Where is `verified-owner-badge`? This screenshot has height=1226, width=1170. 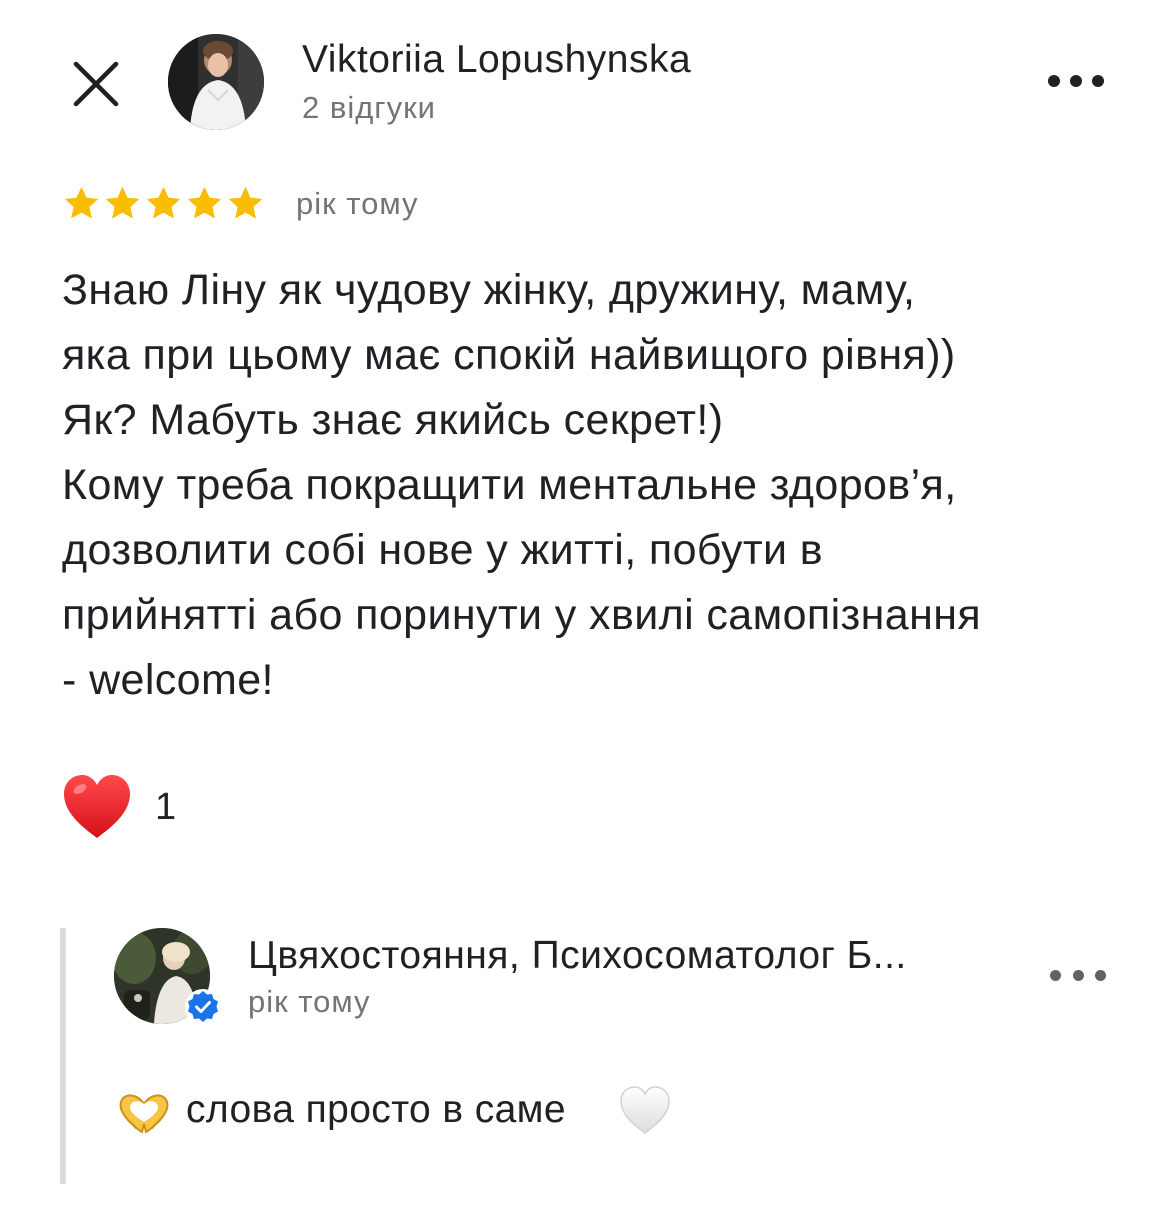
verified-owner-badge is located at coordinates (203, 1007).